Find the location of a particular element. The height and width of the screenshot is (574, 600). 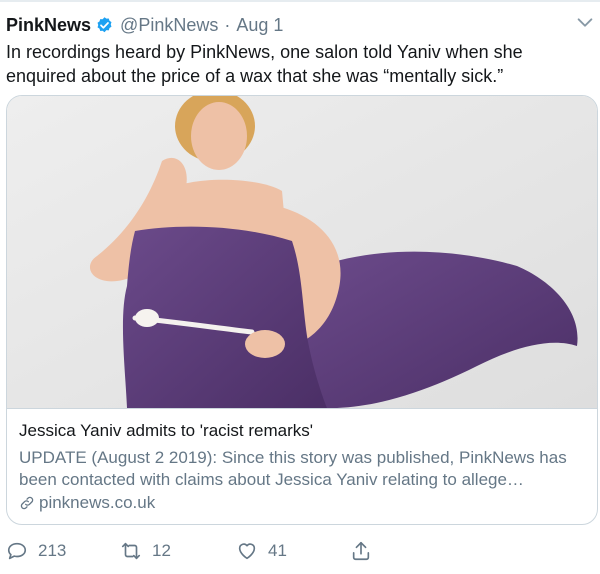

link-icon is located at coordinates (27, 503).